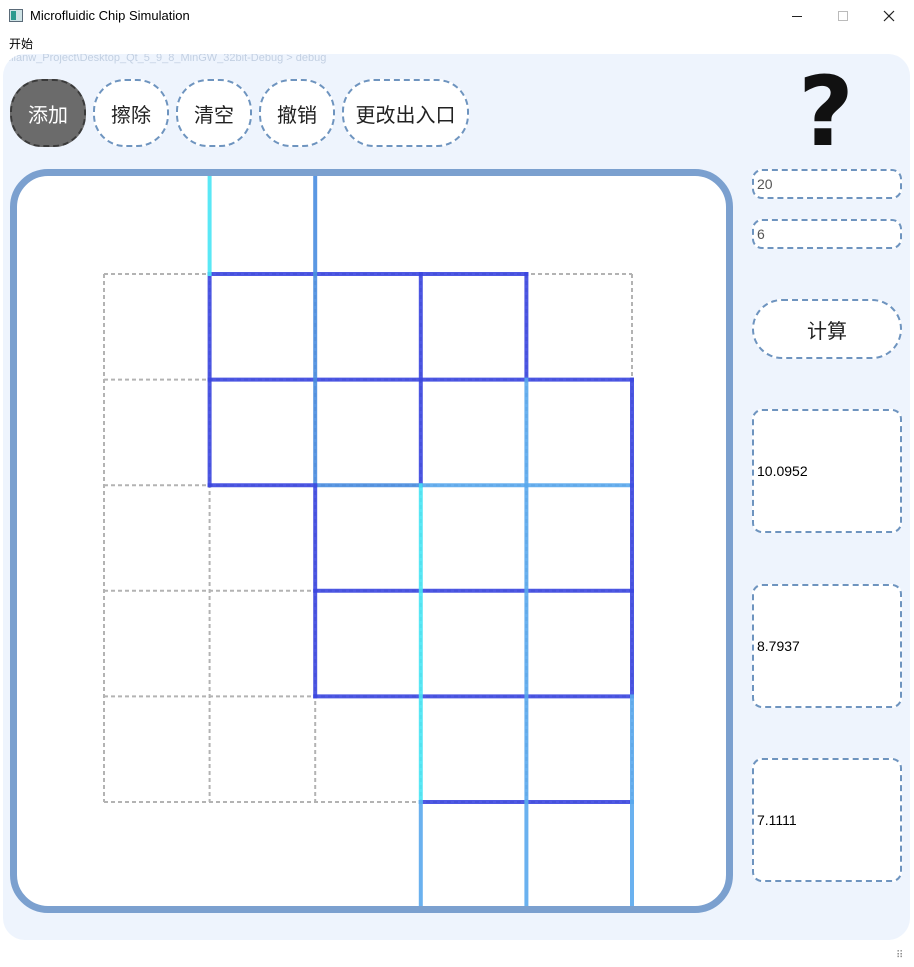  I want to click on result-output-3: 7.1111, so click(827, 820).